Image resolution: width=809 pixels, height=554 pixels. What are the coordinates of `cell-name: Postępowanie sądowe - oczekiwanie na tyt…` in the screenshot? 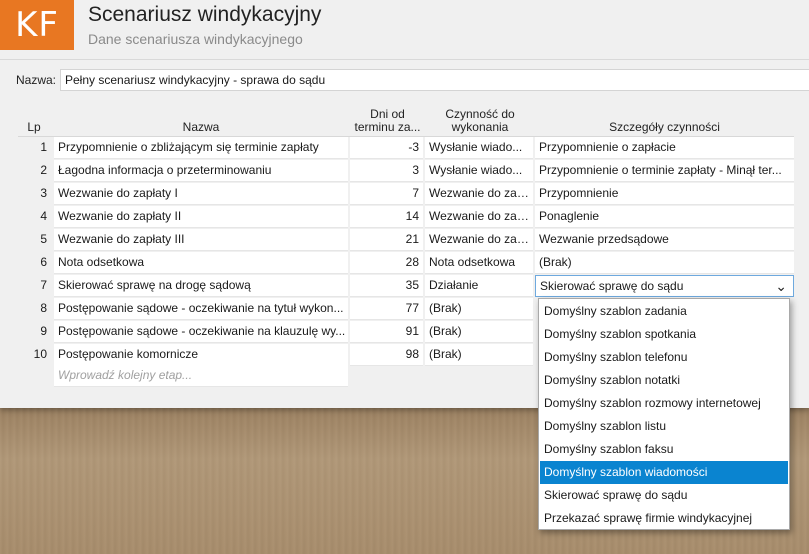 It's located at (201, 309).